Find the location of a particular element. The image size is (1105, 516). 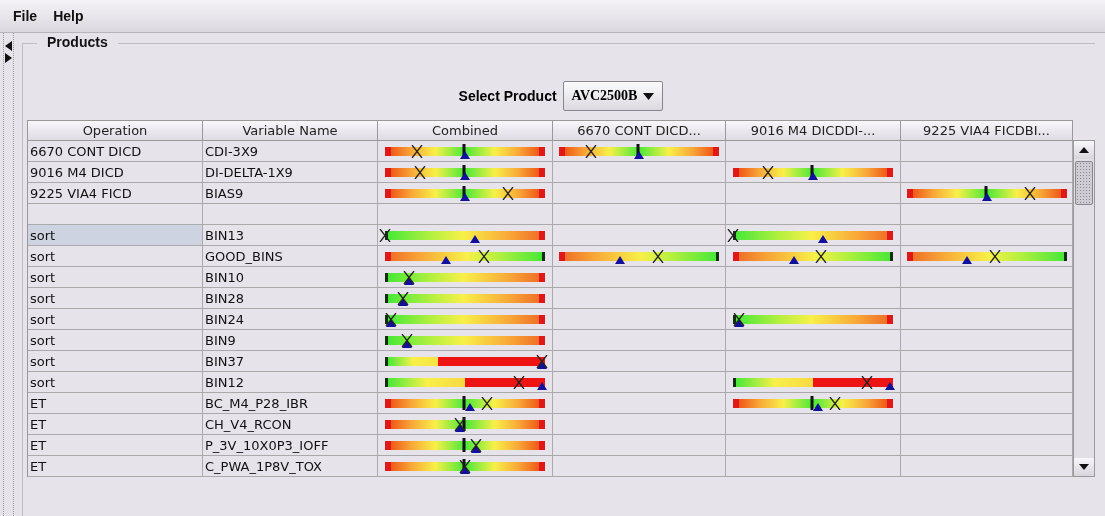

column-header: Variable Name is located at coordinates (290, 131).